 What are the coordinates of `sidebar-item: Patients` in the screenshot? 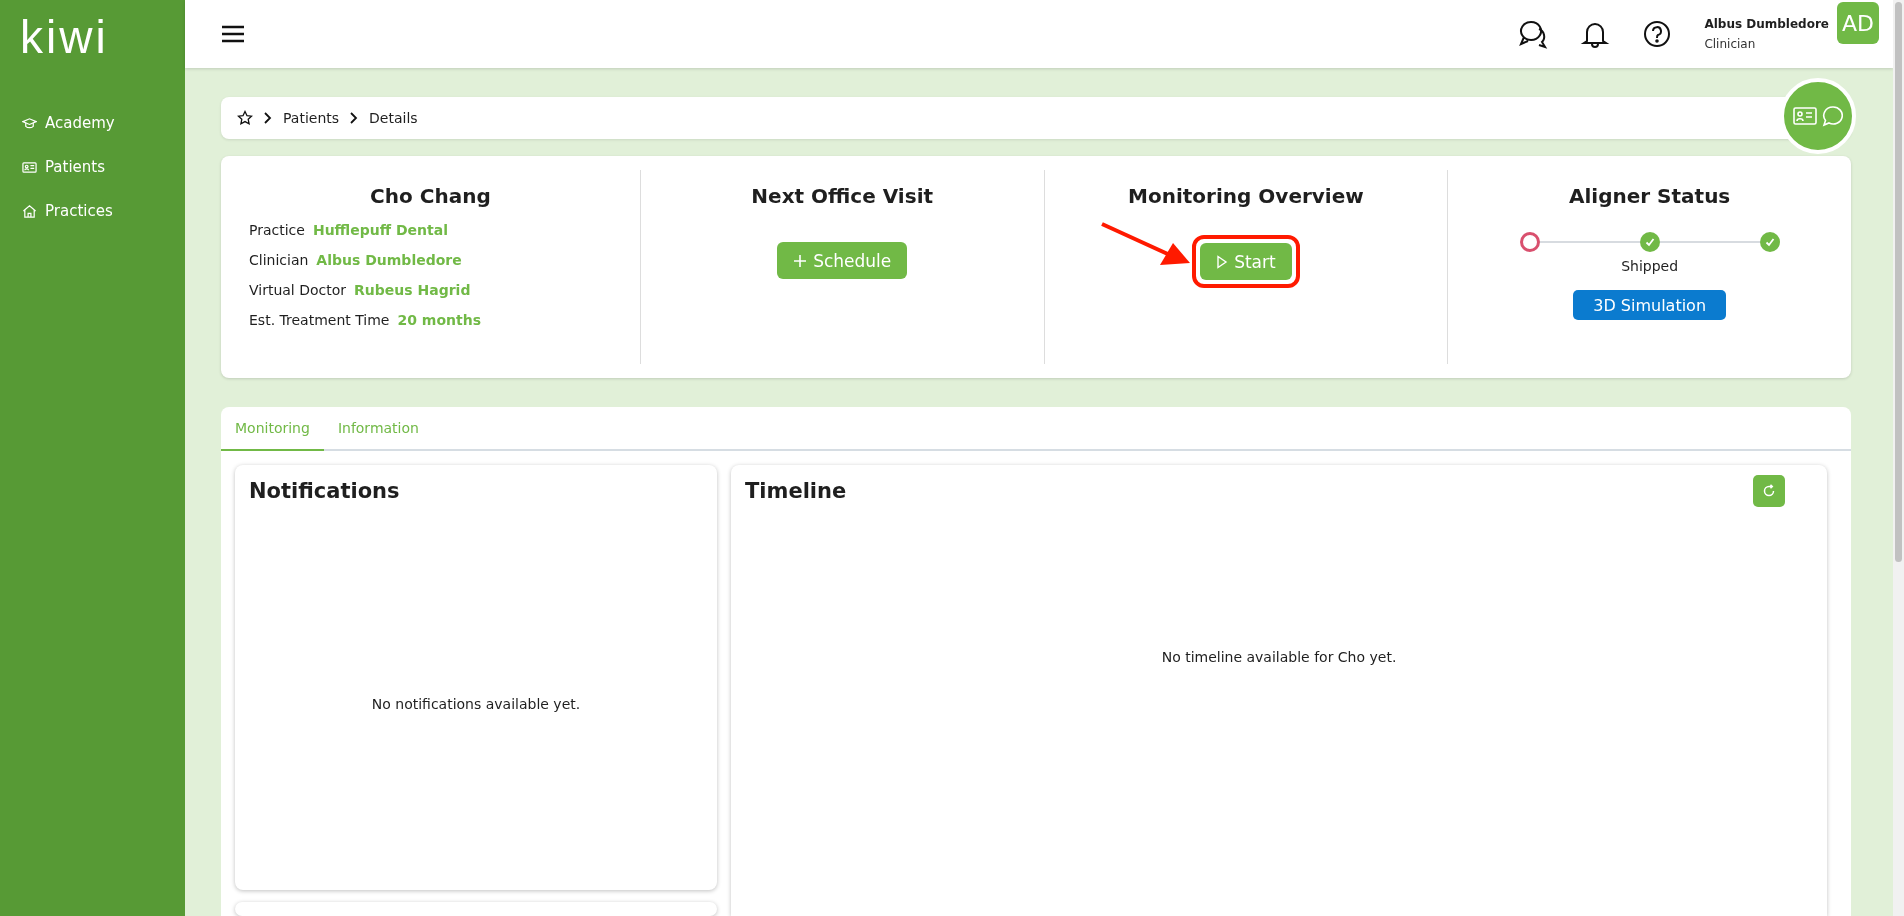 It's located at (103, 167).